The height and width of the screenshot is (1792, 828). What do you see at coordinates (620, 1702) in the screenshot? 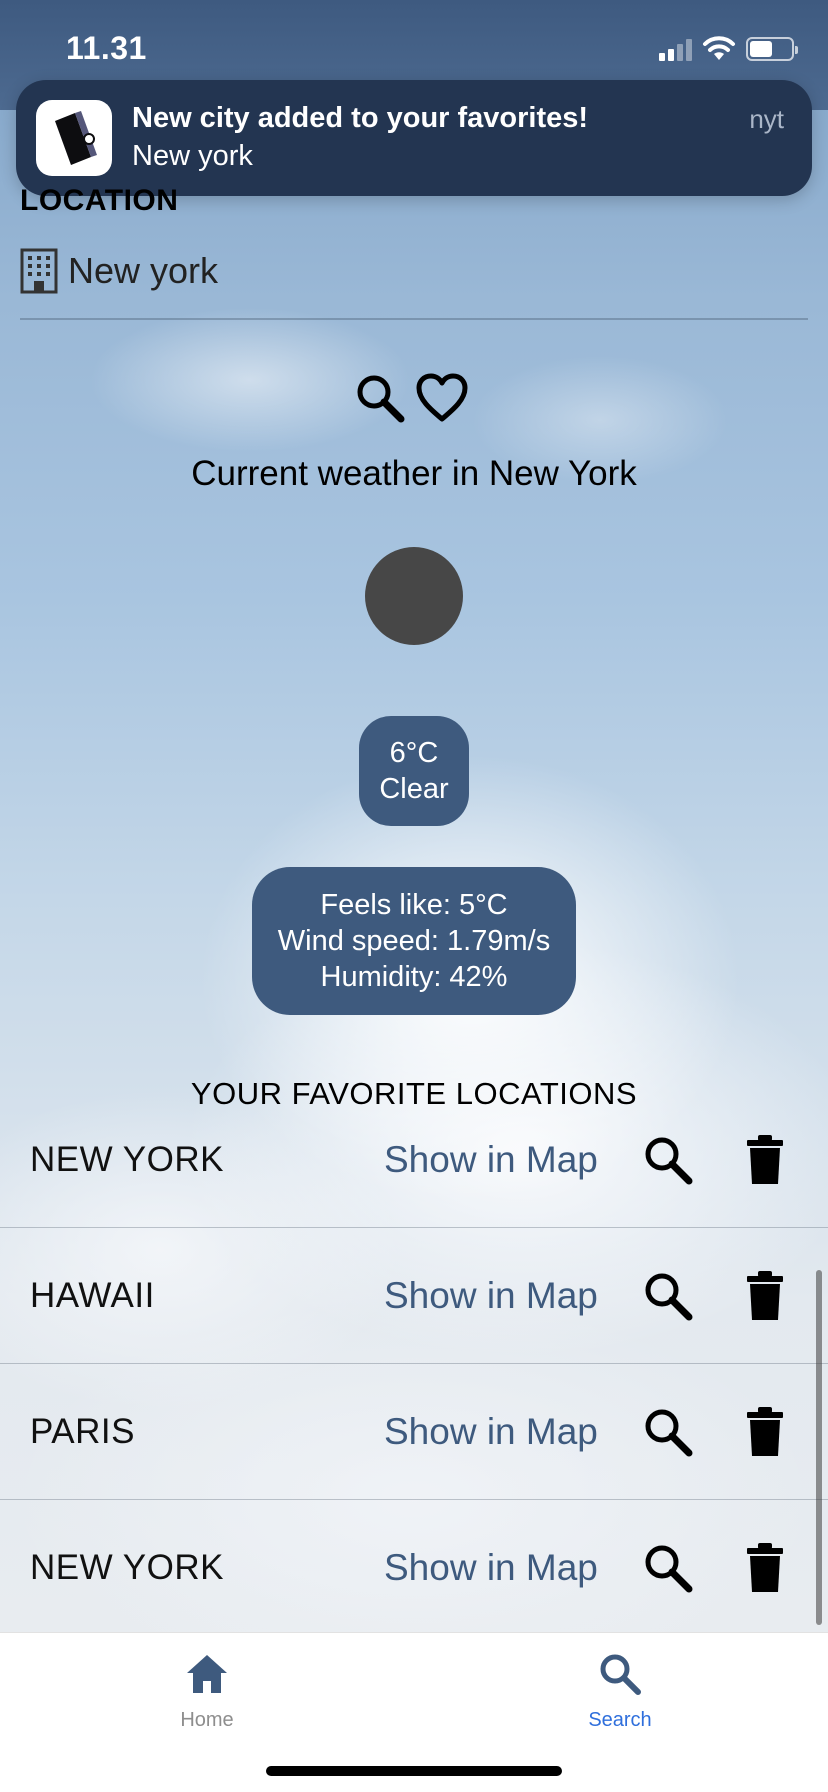
I see `tab-search: Search` at bounding box center [620, 1702].